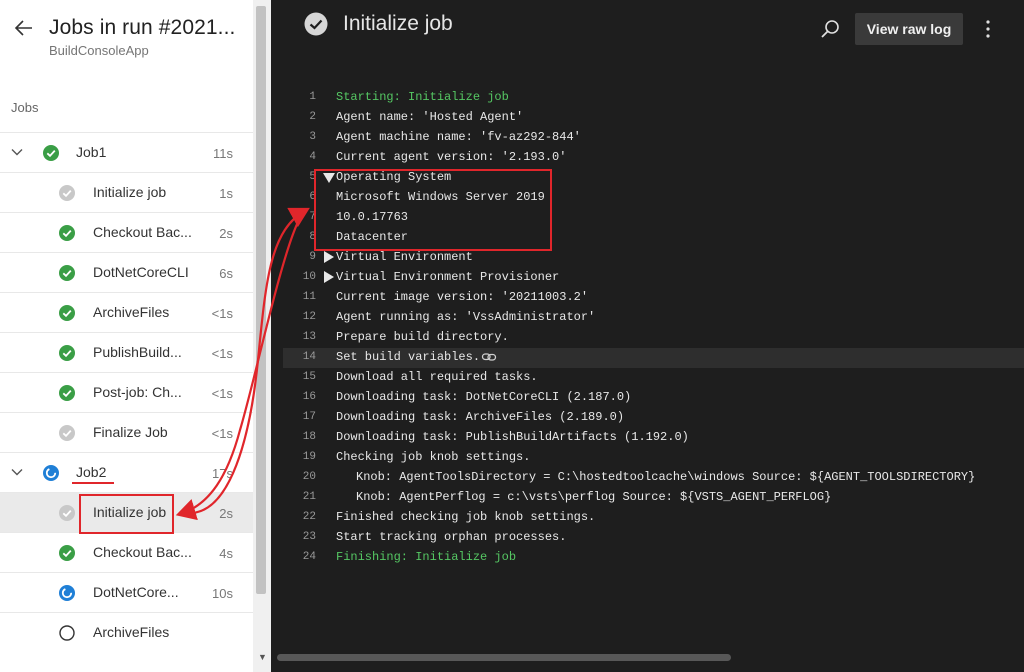 This screenshot has height=672, width=1024. Describe the element at coordinates (653, 358) in the screenshot. I see `log-line: 14 Set build variables.` at that location.